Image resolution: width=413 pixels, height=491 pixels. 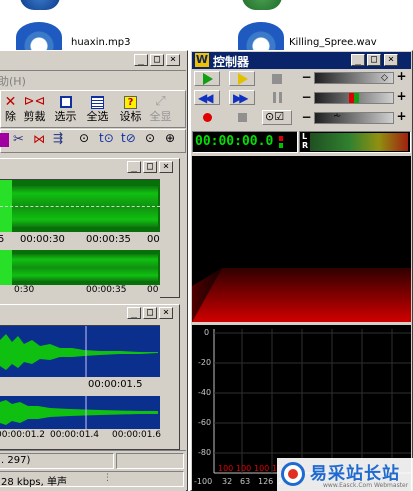 What do you see at coordinates (93, 470) in the screenshot?
I see `editor-statusbar: . 297) 28 kbps, 单声 ⋮` at bounding box center [93, 470].